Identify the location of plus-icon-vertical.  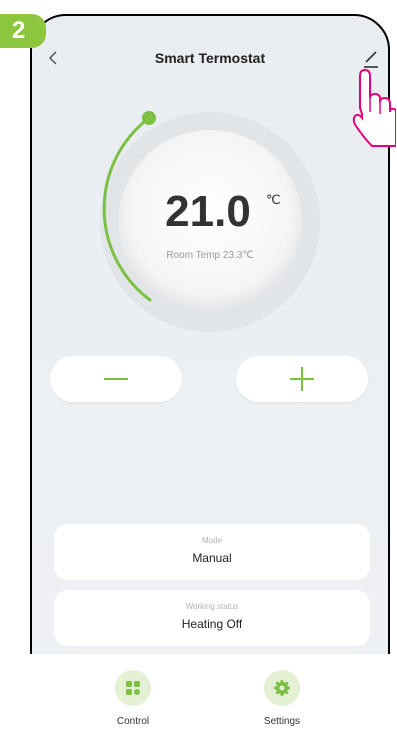
(302, 379).